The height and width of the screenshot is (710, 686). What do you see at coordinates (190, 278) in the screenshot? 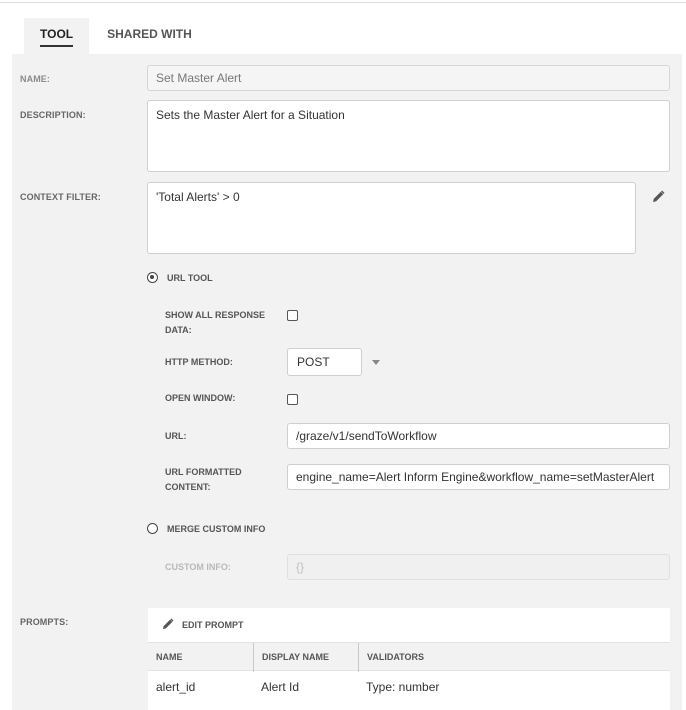
I see `url-tool-label: URL TOOL` at bounding box center [190, 278].